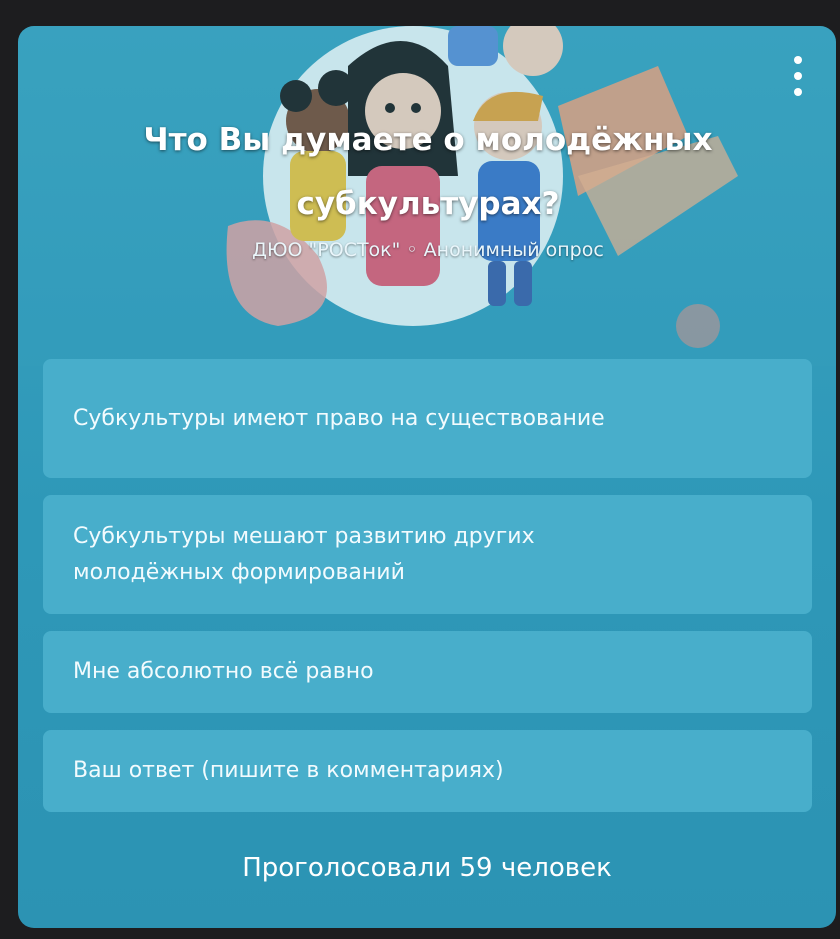  I want to click on poll-option-label: Ваш ответ (пишите в комментариях), so click(288, 770).